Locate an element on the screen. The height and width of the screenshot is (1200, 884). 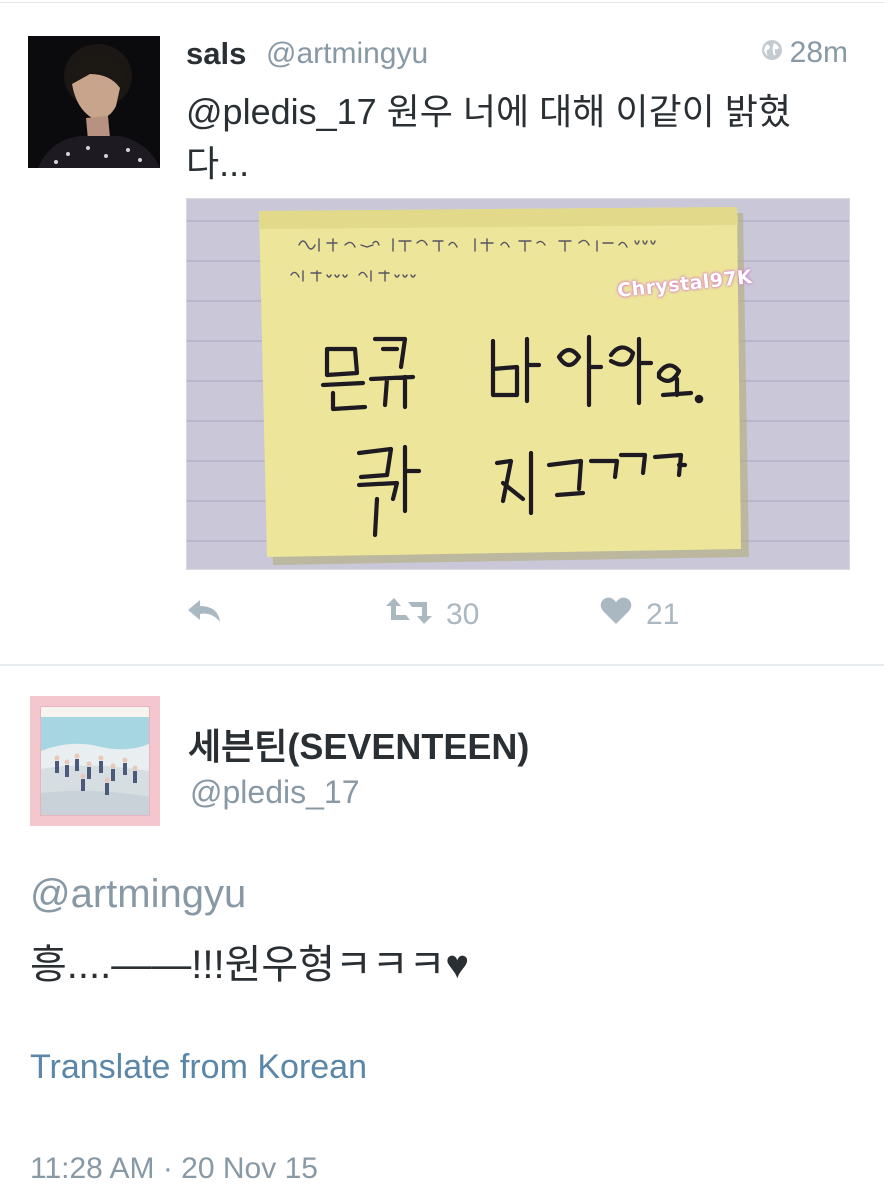
avatar-seventeen is located at coordinates (95, 761).